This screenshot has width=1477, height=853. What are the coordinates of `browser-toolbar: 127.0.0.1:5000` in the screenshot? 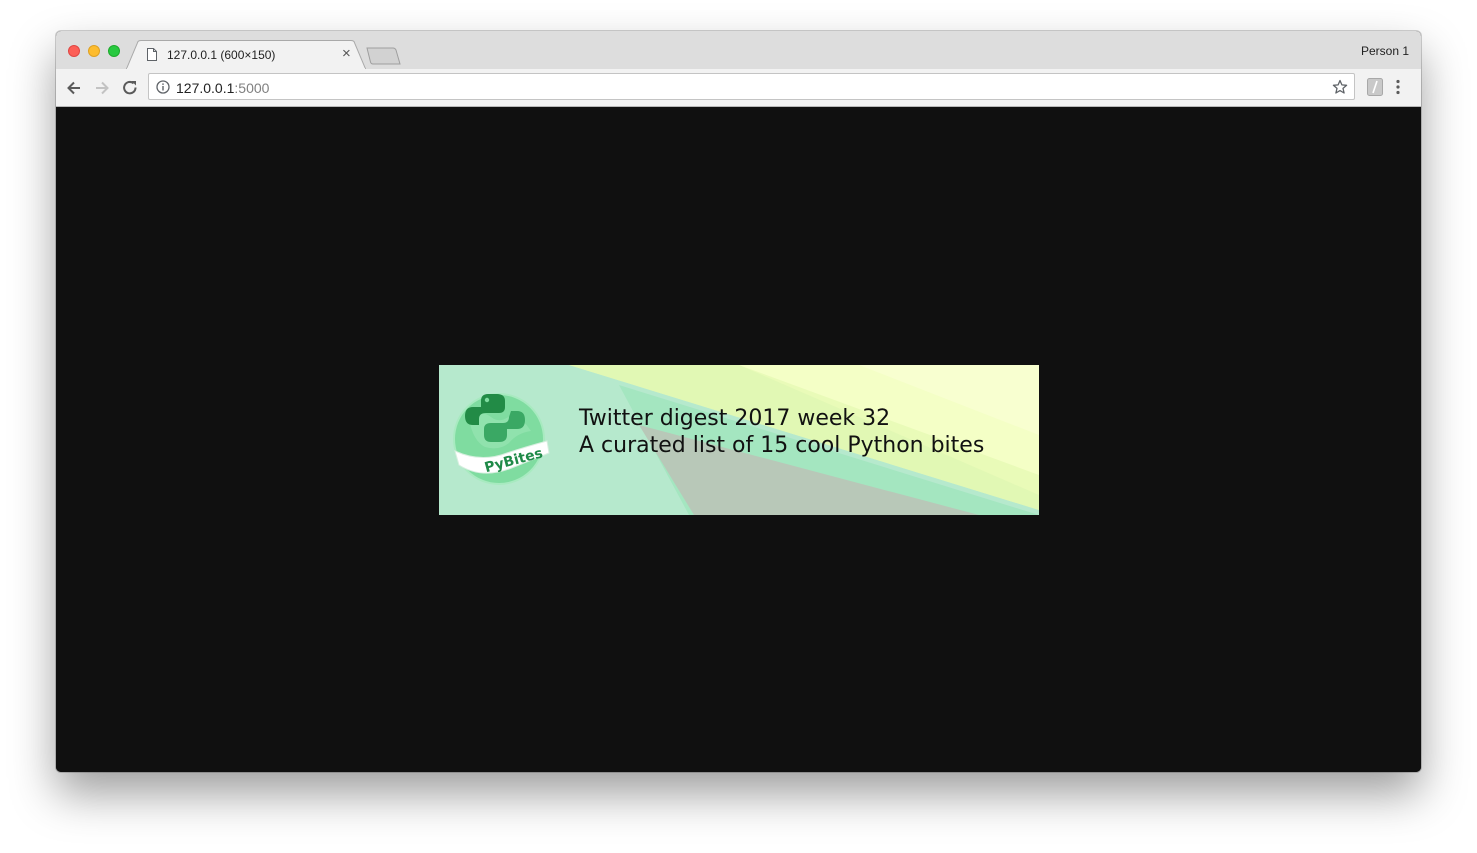 It's located at (738, 88).